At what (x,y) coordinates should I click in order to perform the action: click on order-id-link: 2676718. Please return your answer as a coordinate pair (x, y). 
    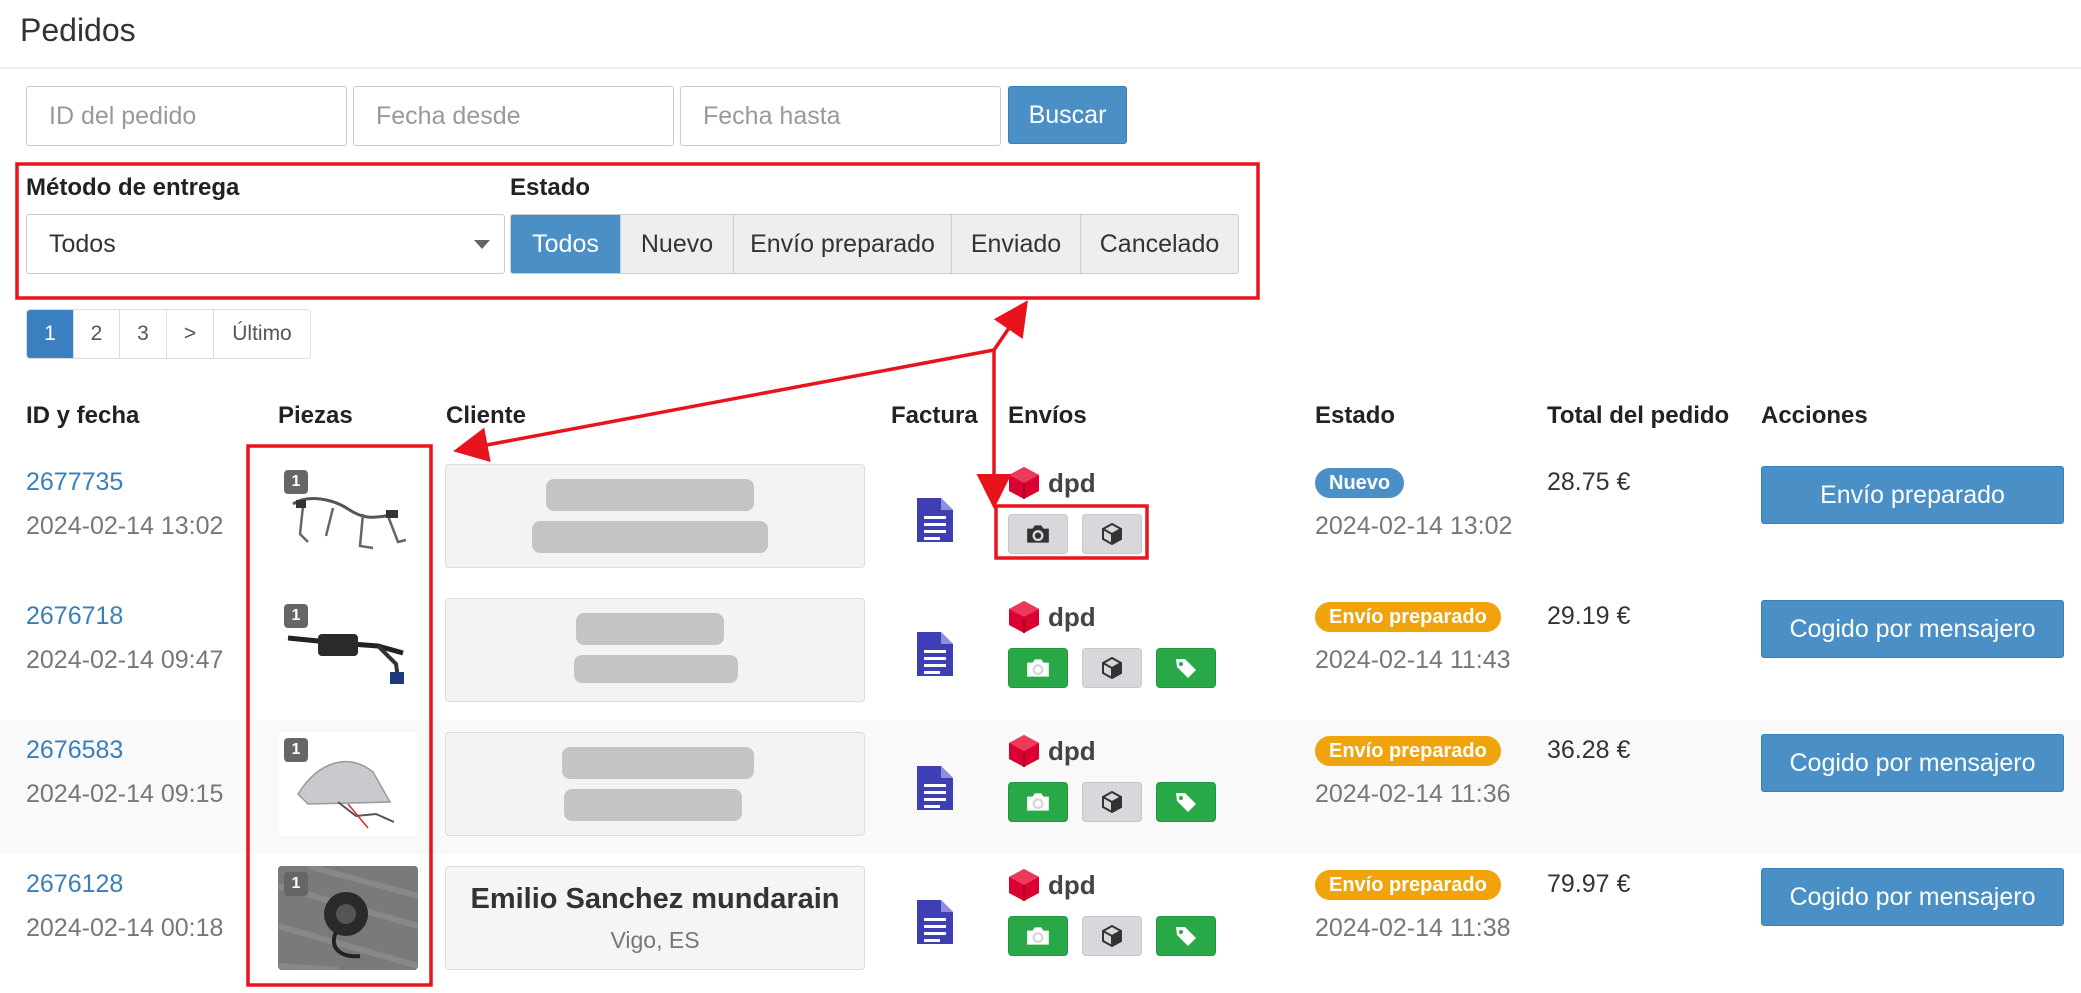
    Looking at the image, I should click on (74, 616).